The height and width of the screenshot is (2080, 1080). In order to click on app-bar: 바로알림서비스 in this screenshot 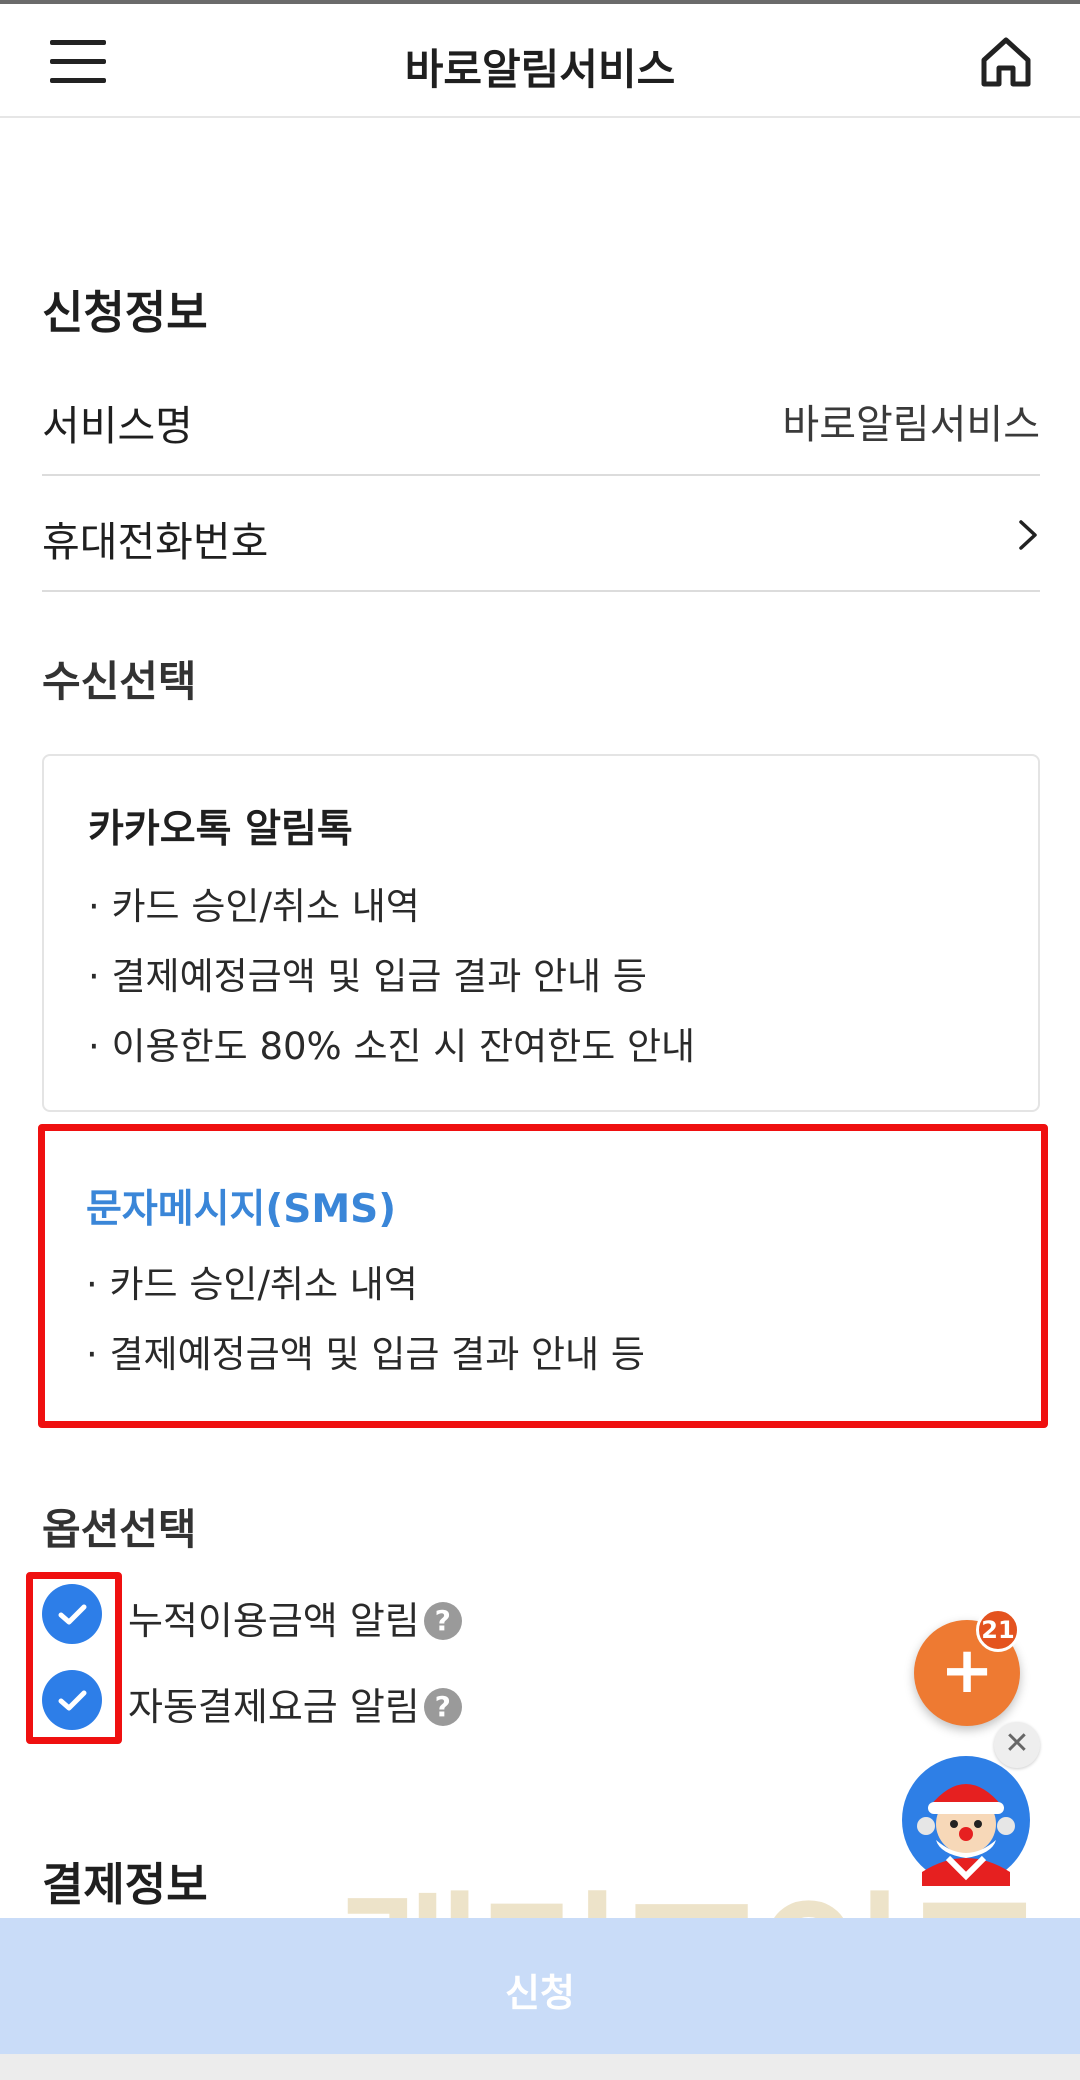, I will do `click(540, 61)`.